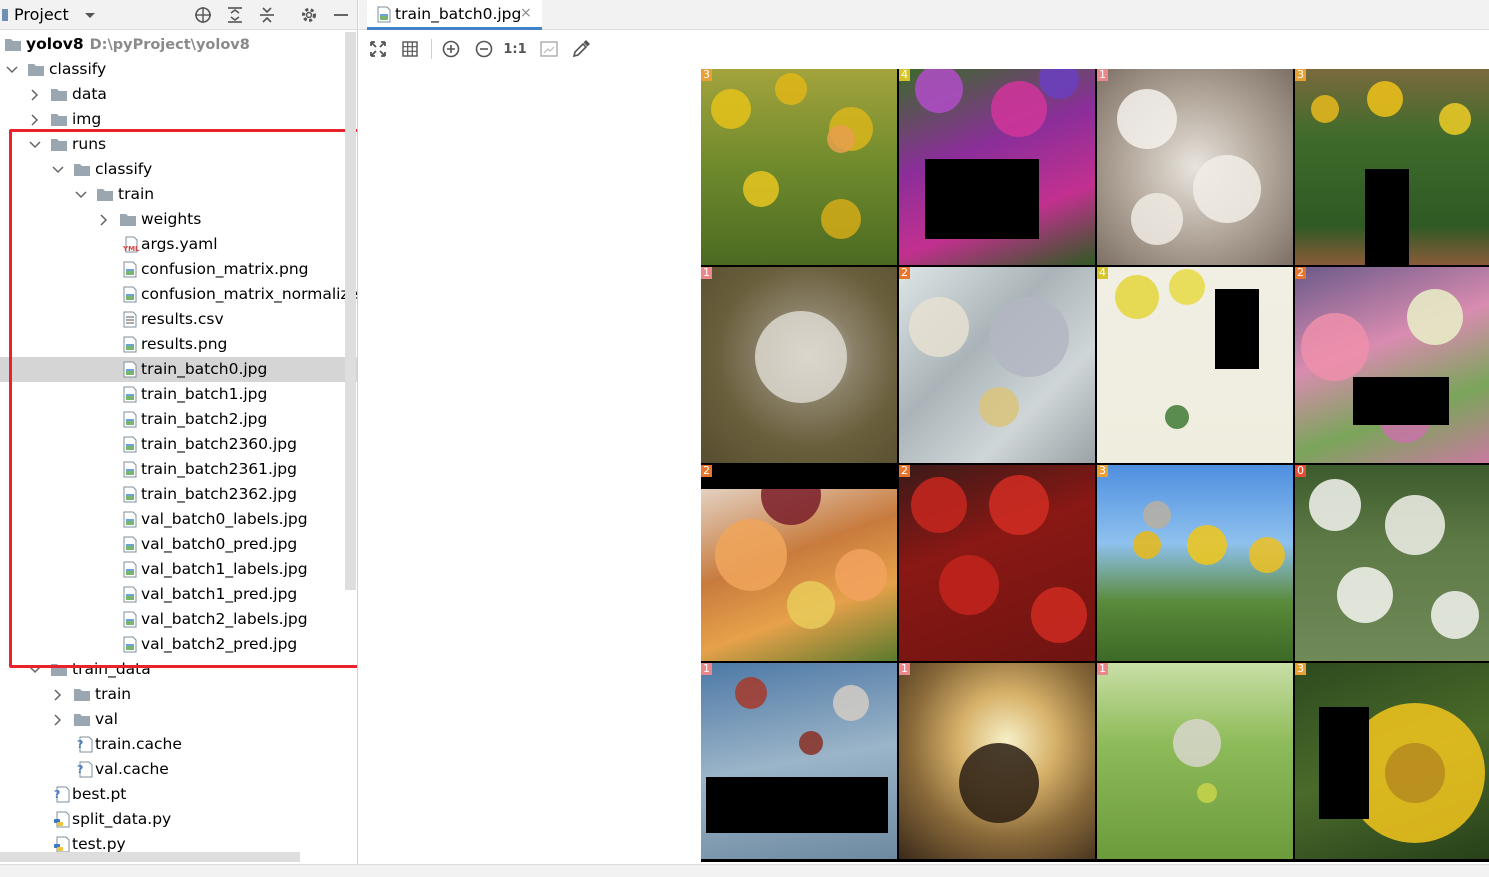 The width and height of the screenshot is (1489, 877). What do you see at coordinates (1195, 365) in the screenshot?
I see `training-image-tile: 4` at bounding box center [1195, 365].